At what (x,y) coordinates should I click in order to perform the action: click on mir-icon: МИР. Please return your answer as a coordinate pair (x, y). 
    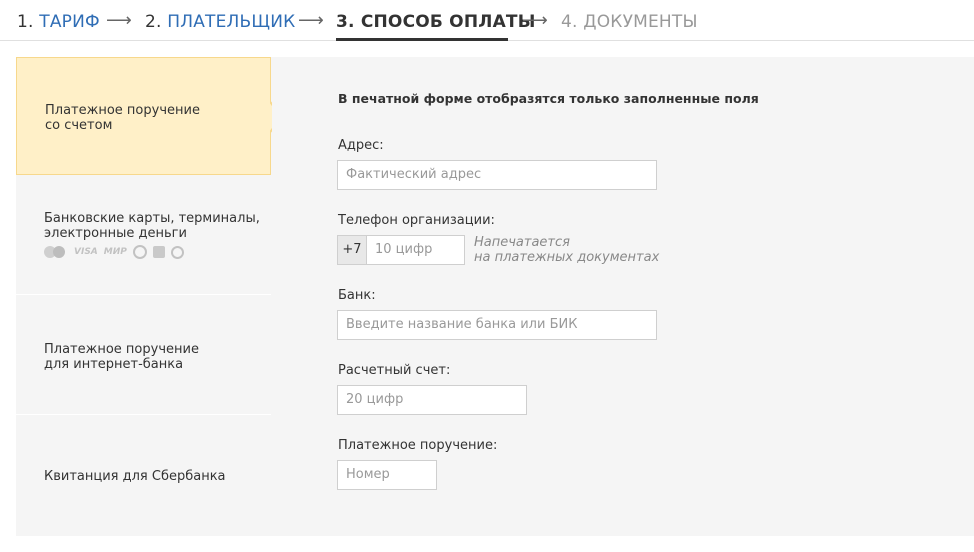
    Looking at the image, I should click on (115, 252).